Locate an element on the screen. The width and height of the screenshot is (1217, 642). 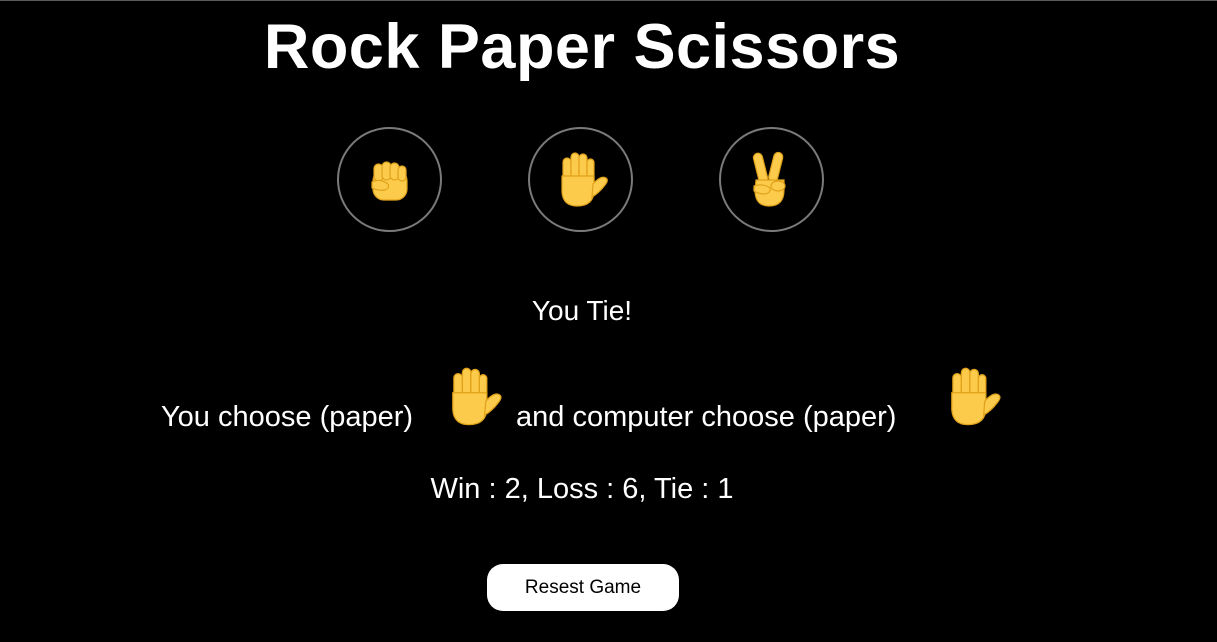
raised-hand-icon is located at coordinates (584, 179).